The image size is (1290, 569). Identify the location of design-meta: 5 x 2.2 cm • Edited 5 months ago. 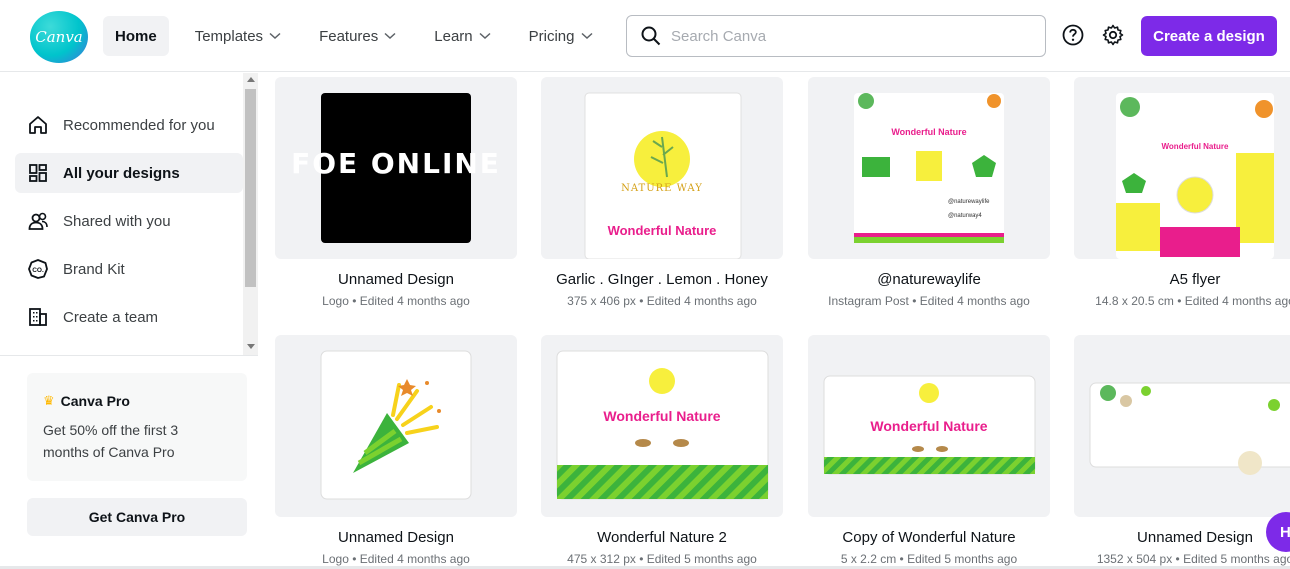
(929, 559).